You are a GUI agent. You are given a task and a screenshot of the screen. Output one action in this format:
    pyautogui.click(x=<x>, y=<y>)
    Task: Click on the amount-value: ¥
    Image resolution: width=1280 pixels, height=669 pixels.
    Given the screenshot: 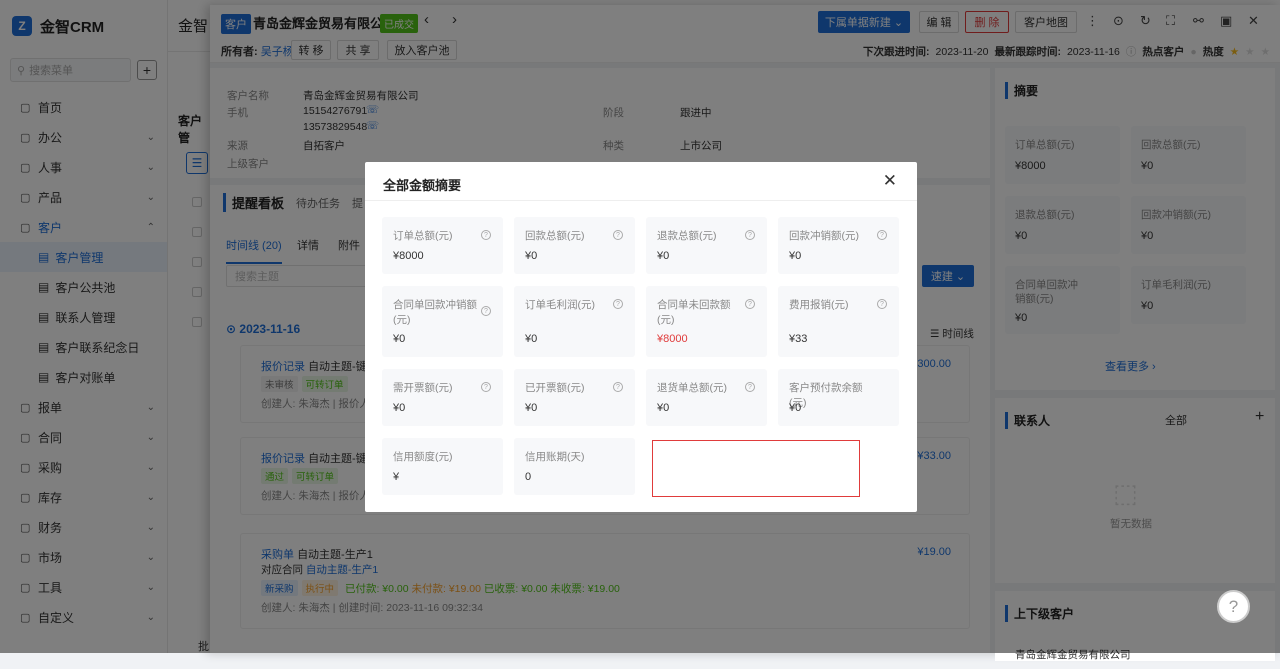 What is the action you would take?
    pyautogui.click(x=396, y=477)
    